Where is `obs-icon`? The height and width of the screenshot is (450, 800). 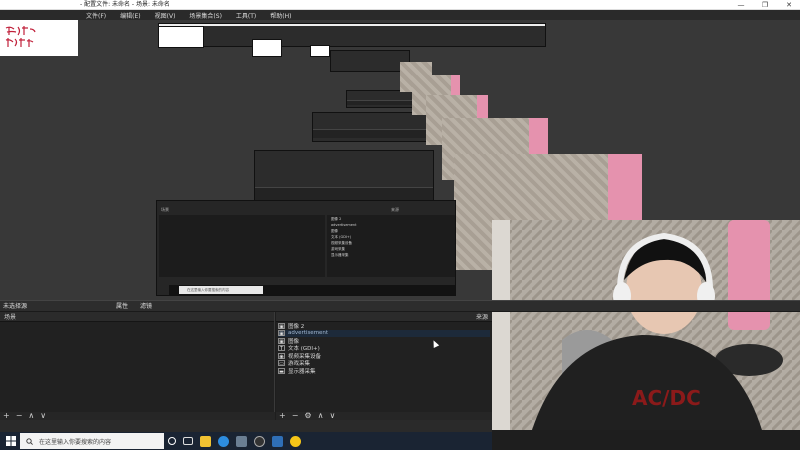 obs-icon is located at coordinates (259, 441).